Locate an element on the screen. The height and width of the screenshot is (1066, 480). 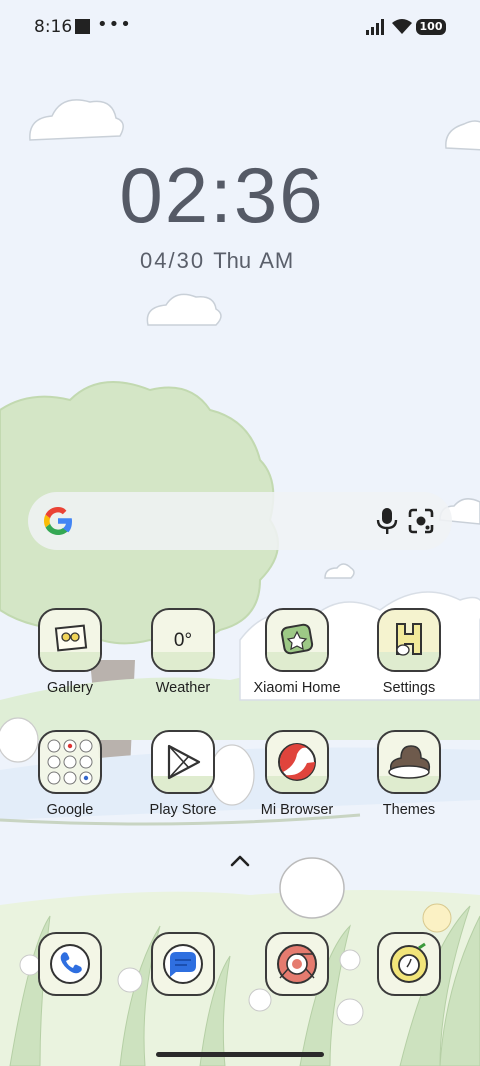
app-label: Google is located at coordinates (70, 810).